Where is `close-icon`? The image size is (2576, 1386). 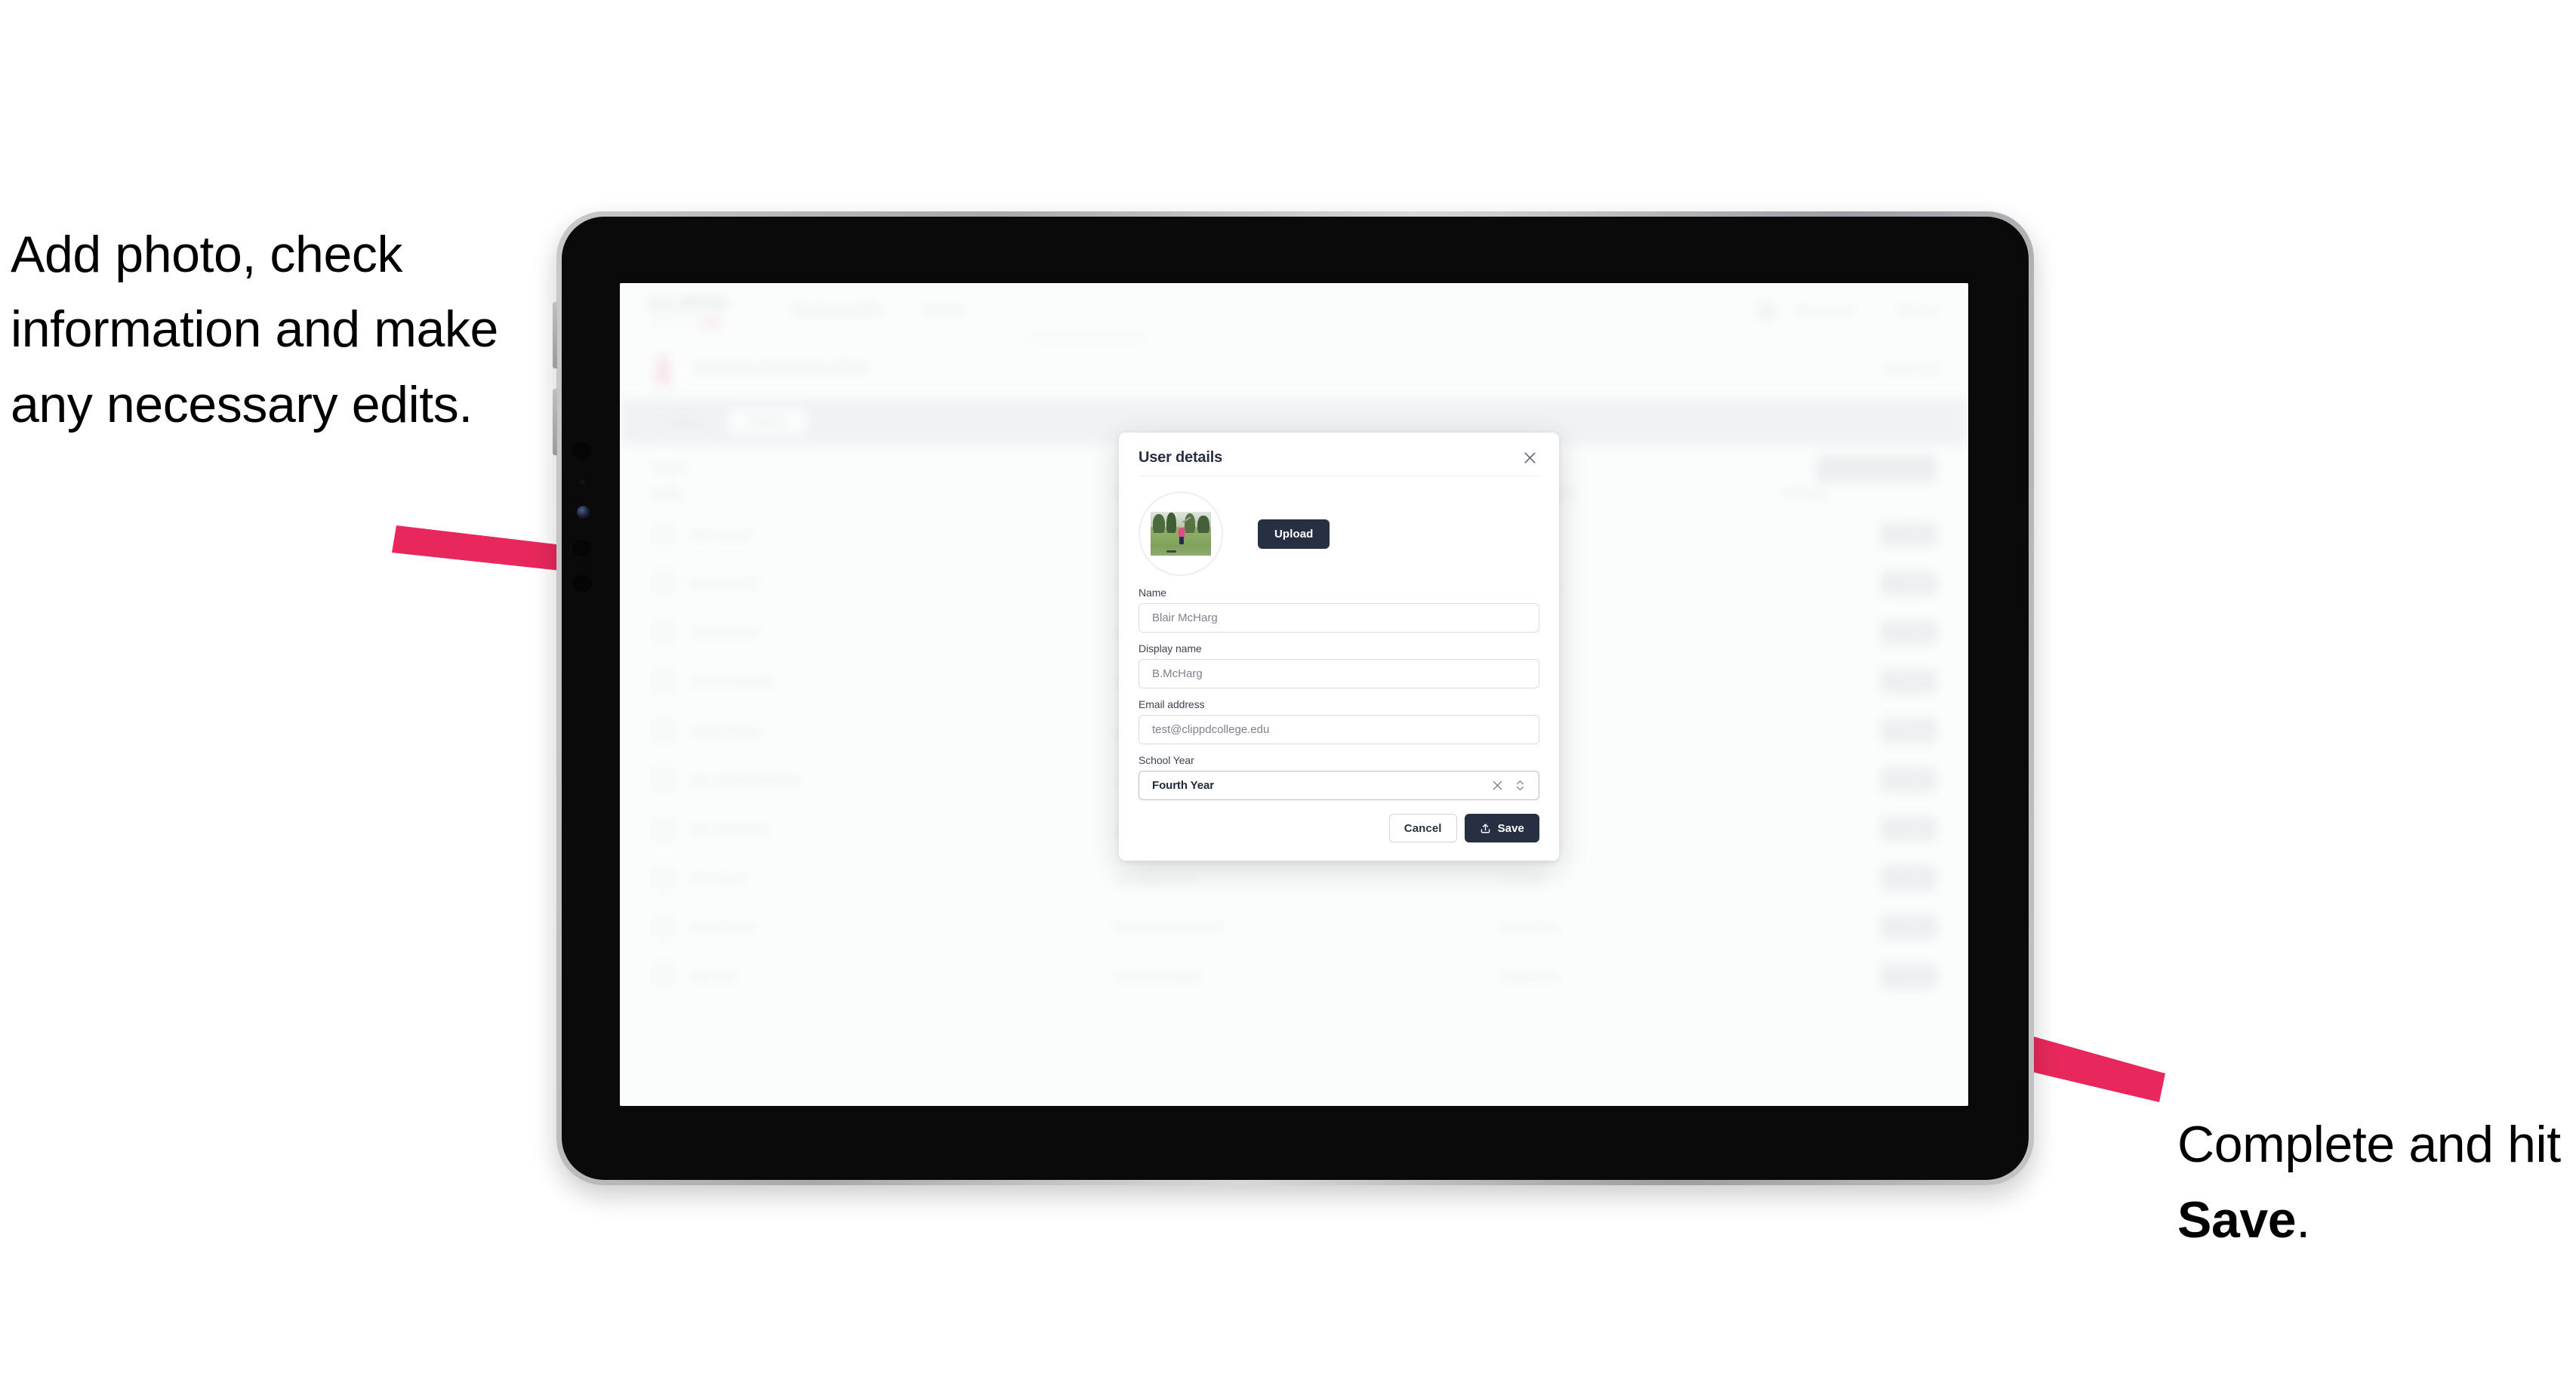 close-icon is located at coordinates (1529, 457).